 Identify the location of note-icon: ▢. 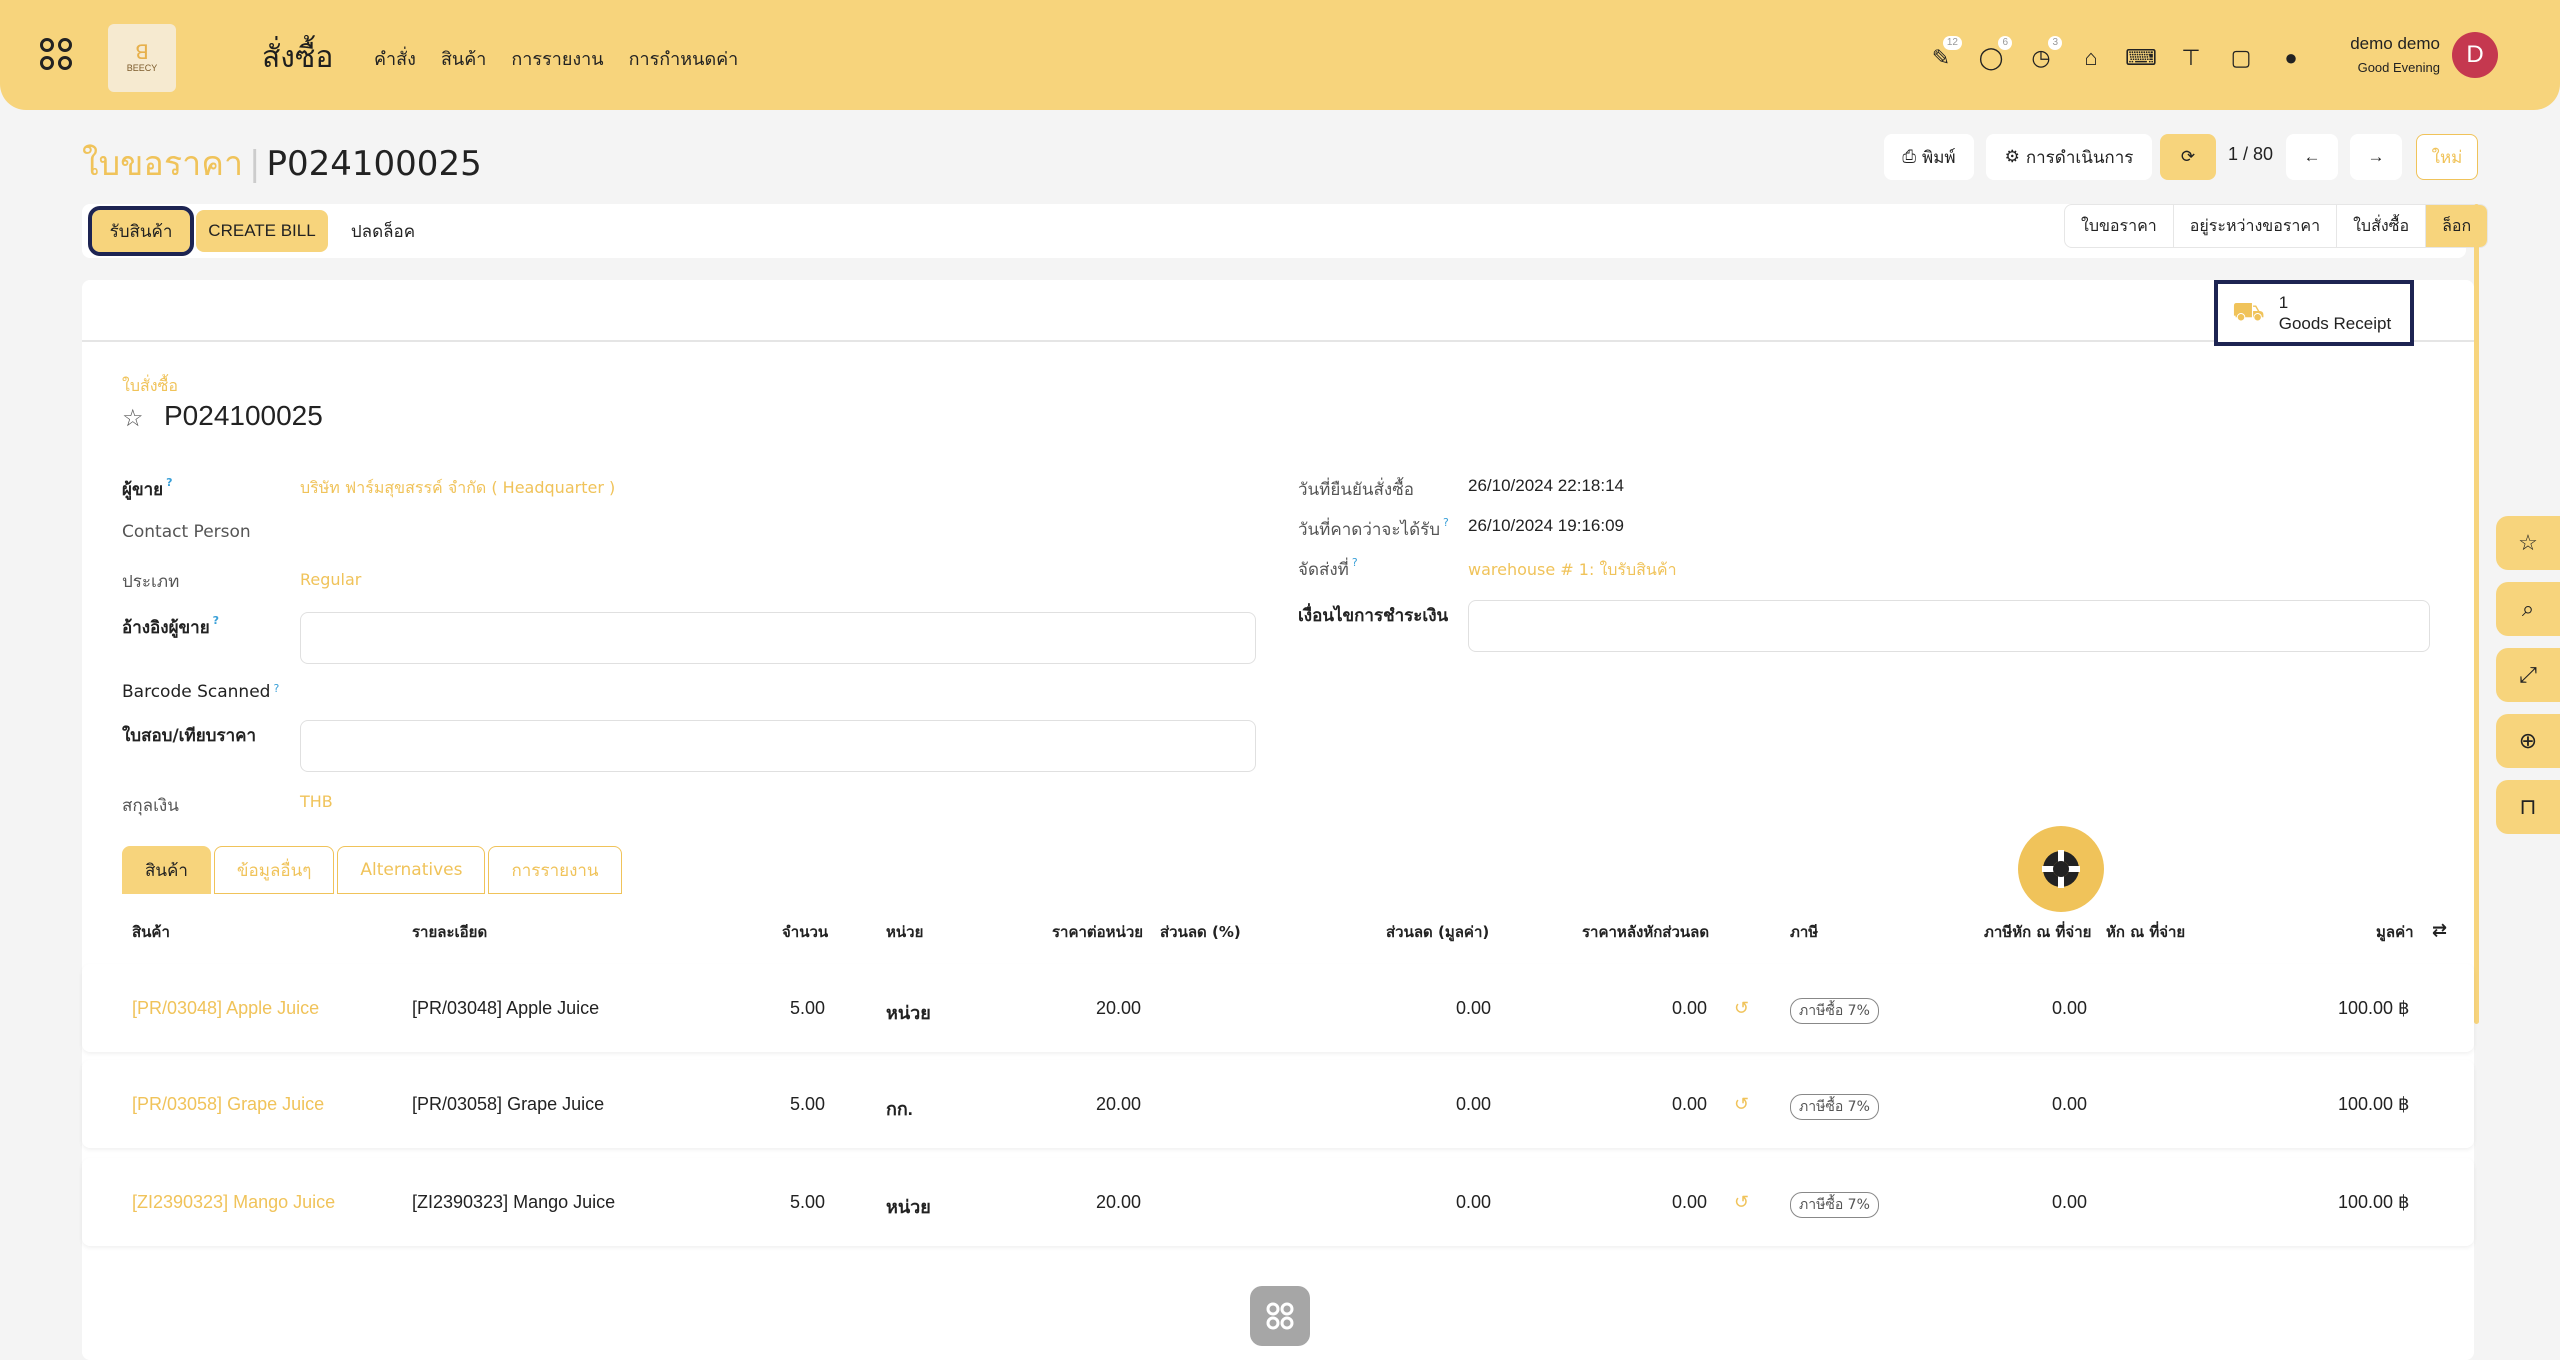
(2241, 58).